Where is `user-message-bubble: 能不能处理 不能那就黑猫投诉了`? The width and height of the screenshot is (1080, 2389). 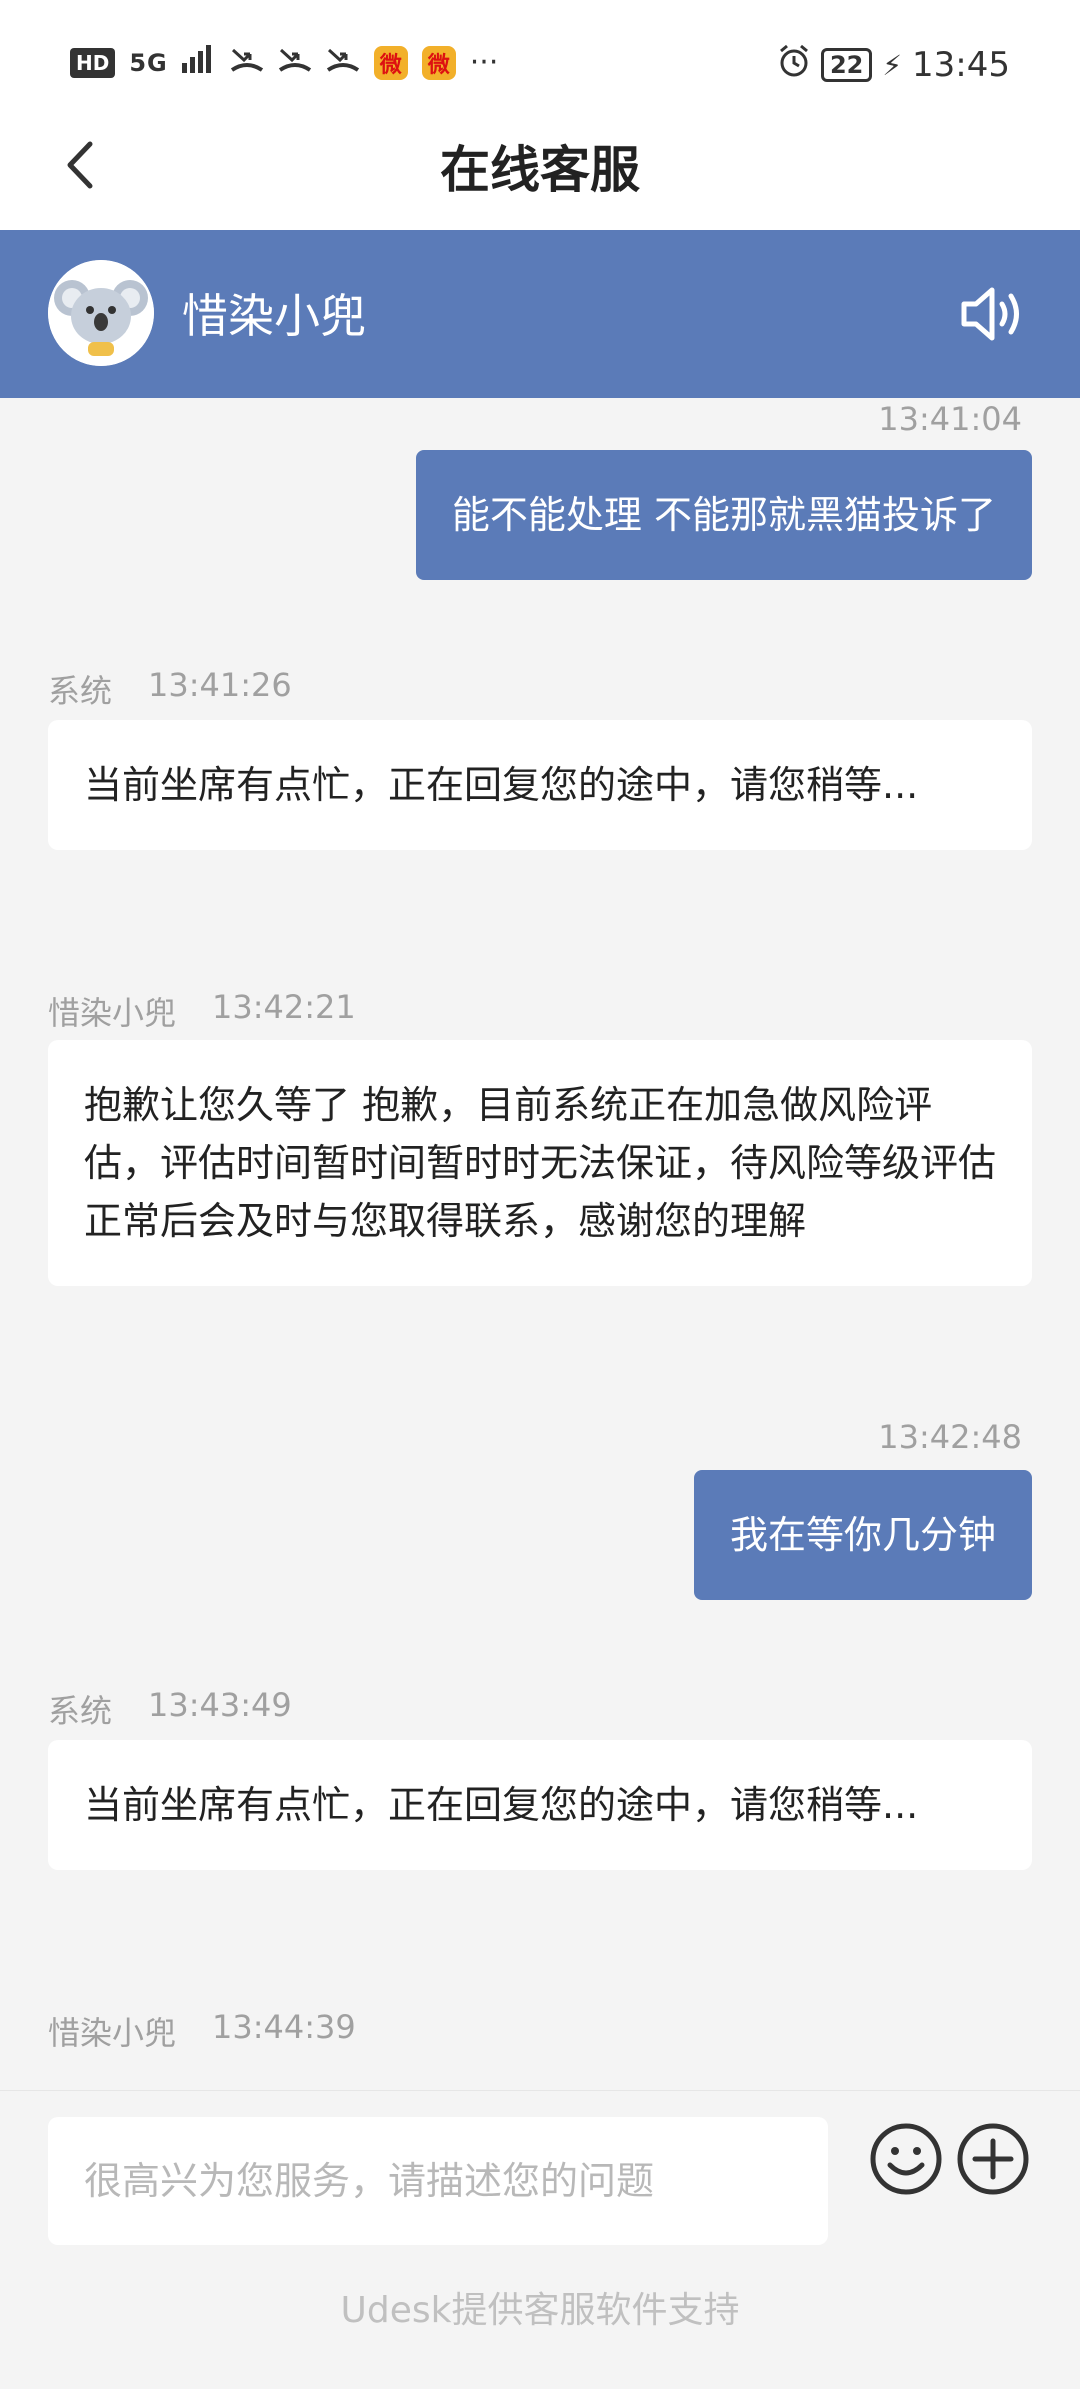 user-message-bubble: 能不能处理 不能那就黑猫投诉了 is located at coordinates (723, 515).